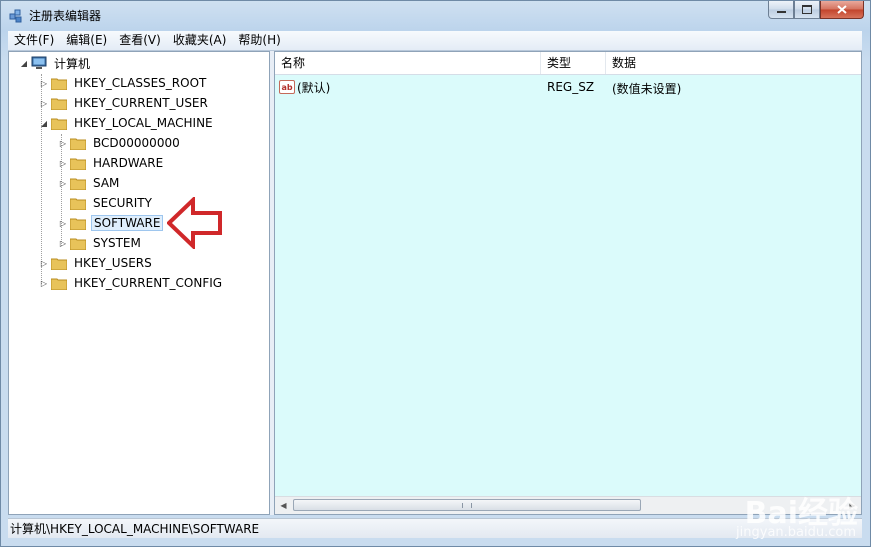 Image resolution: width=871 pixels, height=547 pixels. Describe the element at coordinates (194, 223) in the screenshot. I see `annotation-arrow-icon` at that location.